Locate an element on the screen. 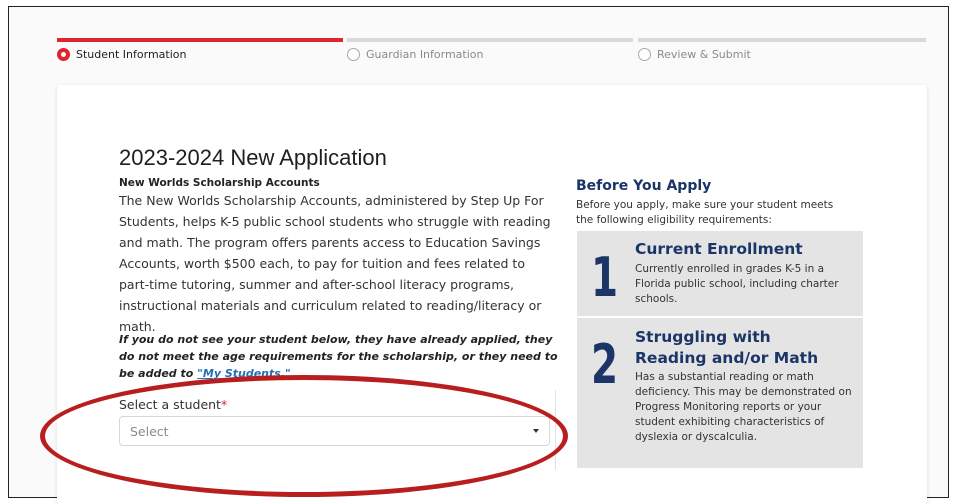 The width and height of the screenshot is (957, 504). requirement-number: 2 is located at coordinates (605, 364).